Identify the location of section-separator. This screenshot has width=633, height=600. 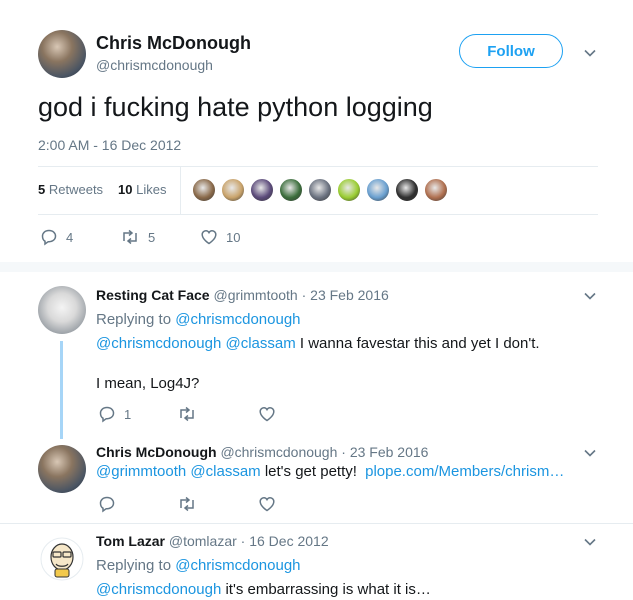
(316, 267).